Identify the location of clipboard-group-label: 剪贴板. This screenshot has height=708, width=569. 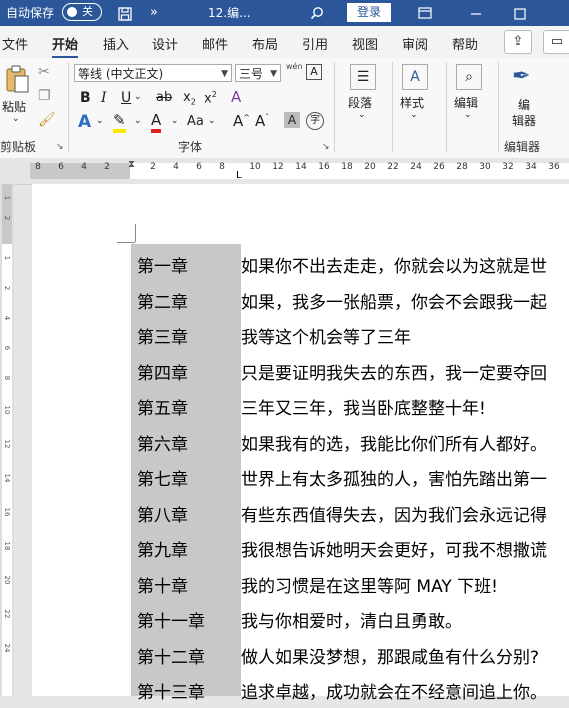
(18, 147).